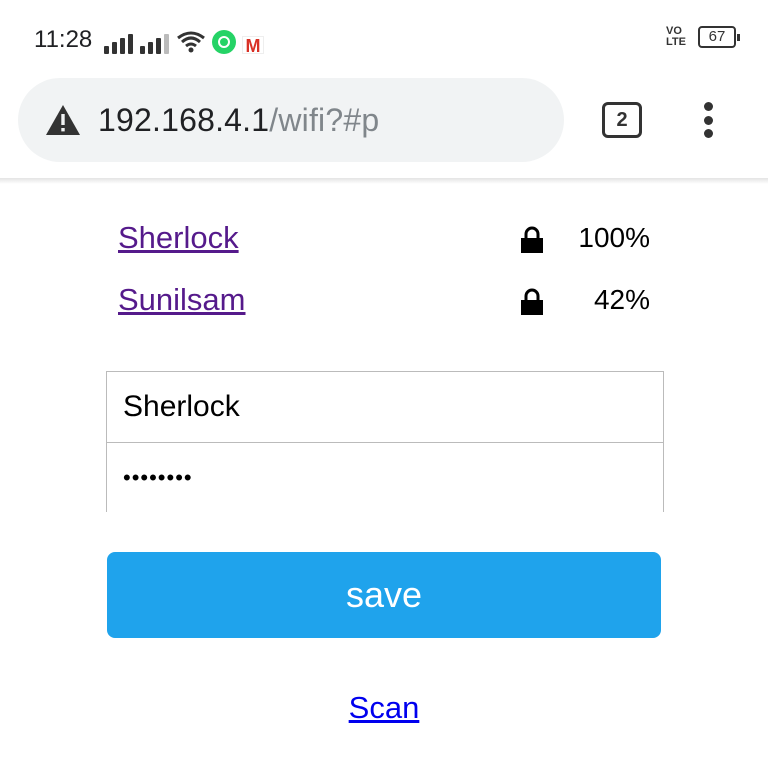 Image resolution: width=768 pixels, height=769 pixels. Describe the element at coordinates (182, 300) in the screenshot. I see `network-link-sunilsam: Sunilsam` at that location.